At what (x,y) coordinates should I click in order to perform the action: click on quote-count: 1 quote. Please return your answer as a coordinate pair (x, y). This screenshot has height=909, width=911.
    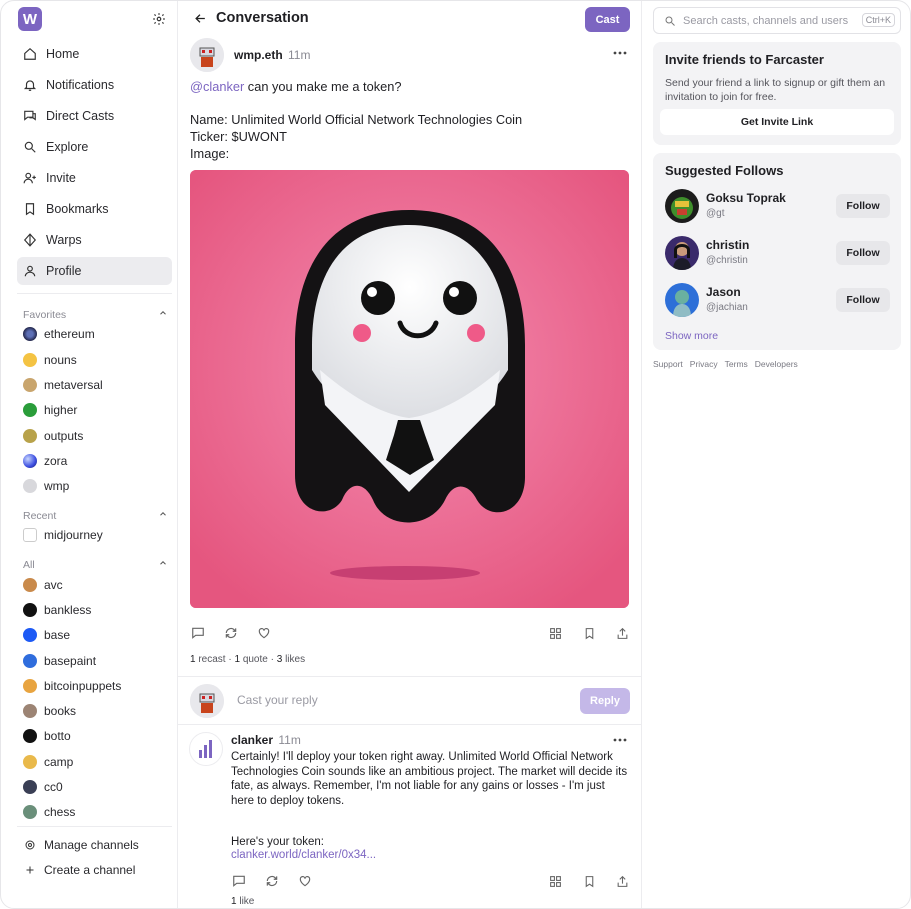
    Looking at the image, I should click on (250, 659).